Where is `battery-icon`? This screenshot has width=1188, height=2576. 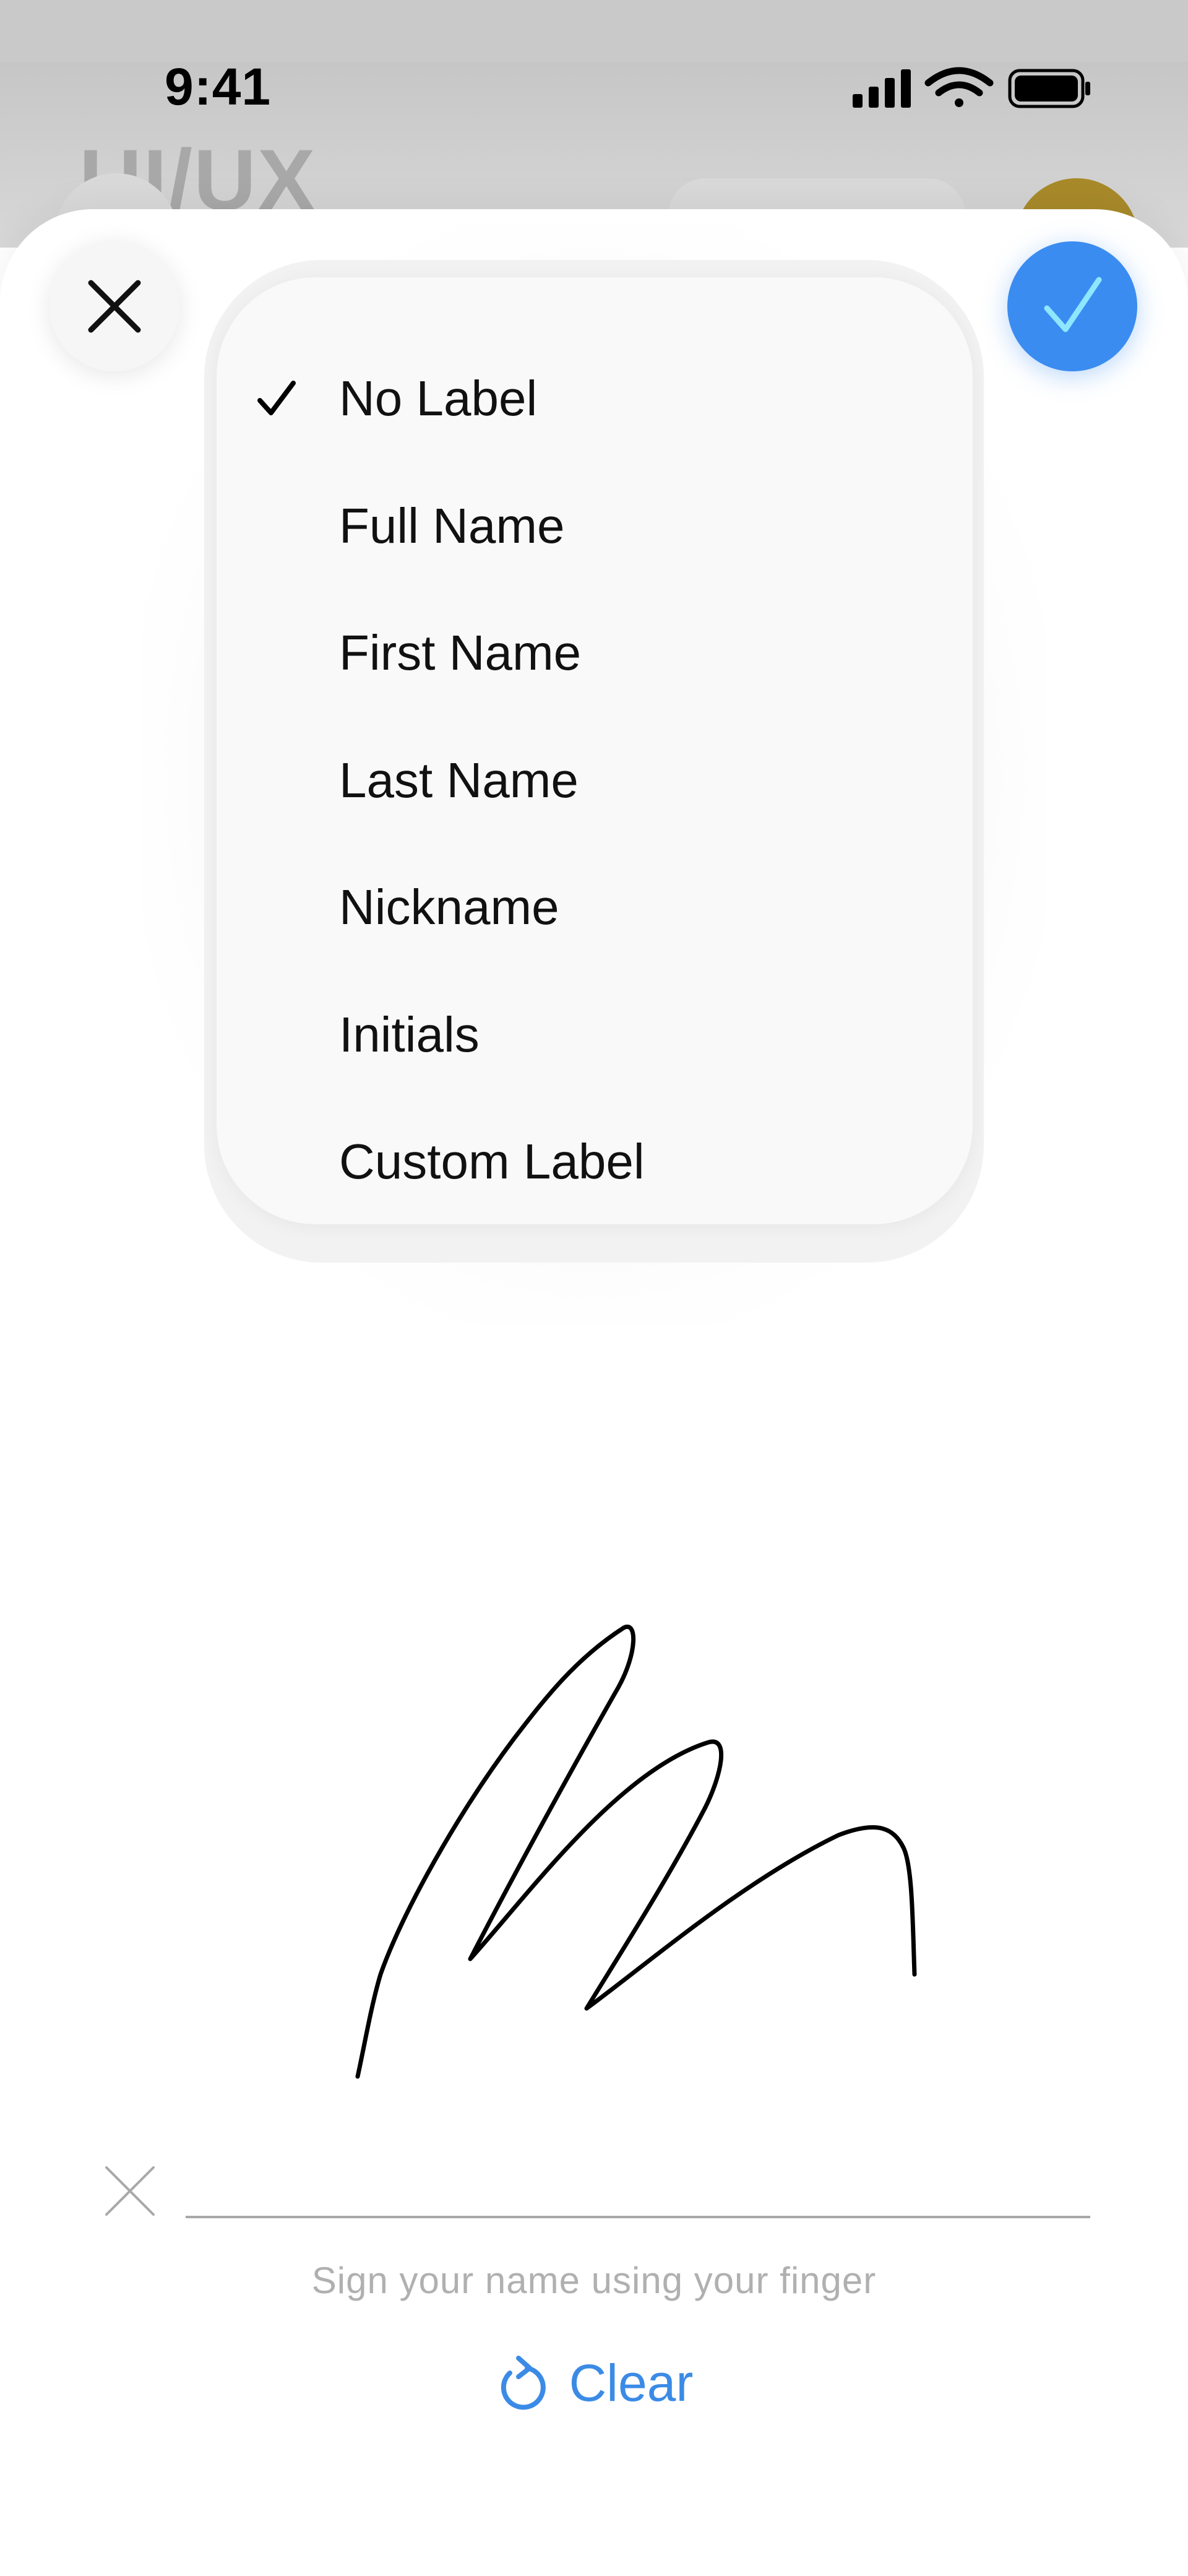 battery-icon is located at coordinates (1049, 88).